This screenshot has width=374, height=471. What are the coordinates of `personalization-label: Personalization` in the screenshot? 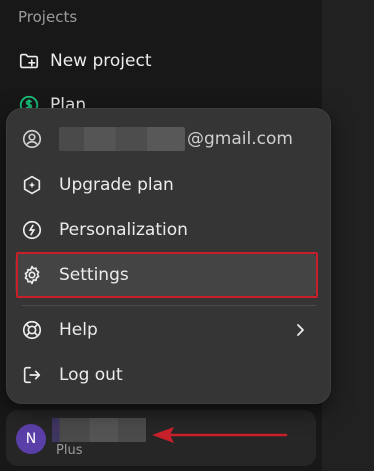 It's located at (123, 230).